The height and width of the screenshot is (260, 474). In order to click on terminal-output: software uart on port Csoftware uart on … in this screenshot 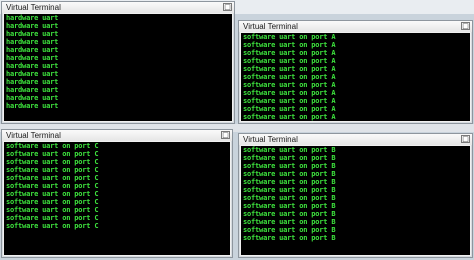, I will do `click(52, 186)`.